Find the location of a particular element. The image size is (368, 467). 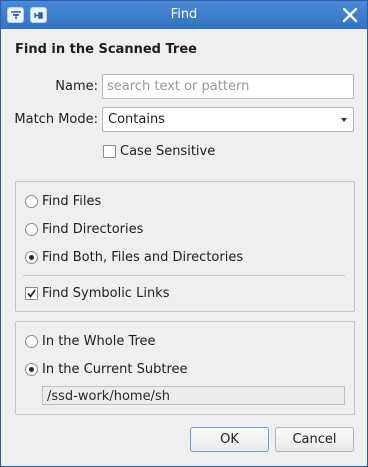

find-both-label: Find Both, Files and Directories is located at coordinates (143, 257).